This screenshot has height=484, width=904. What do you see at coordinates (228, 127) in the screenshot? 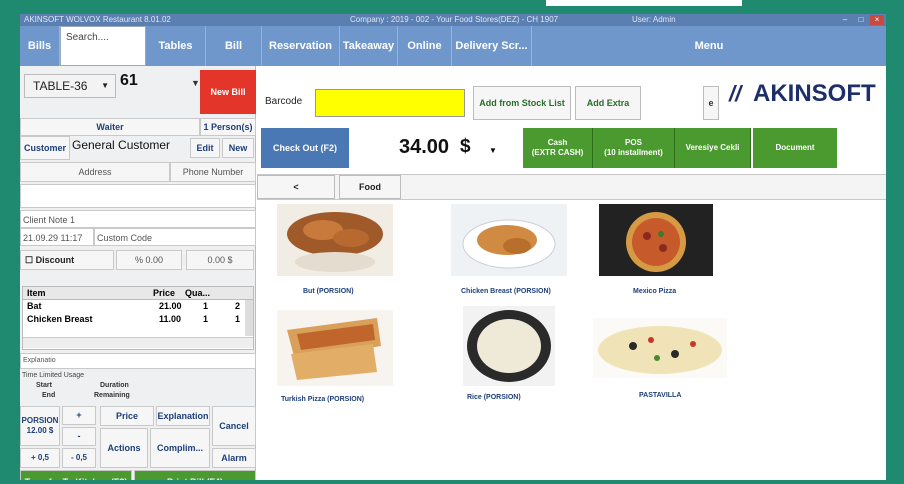
I see `persons-button: 1 Person(s)` at bounding box center [228, 127].